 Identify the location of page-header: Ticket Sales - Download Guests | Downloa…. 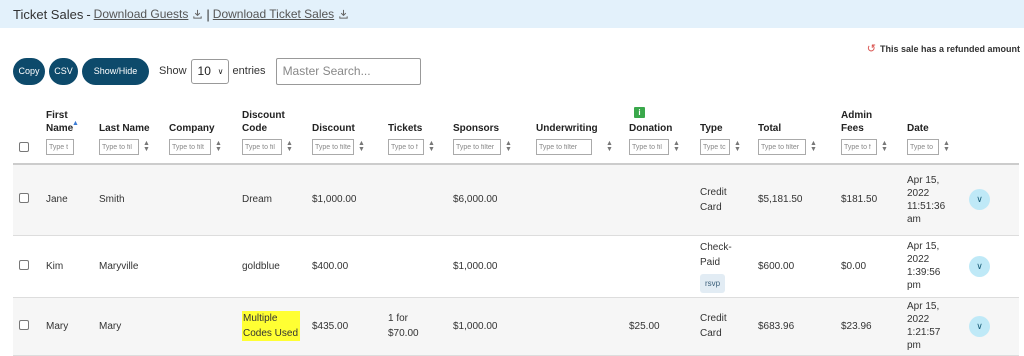
(512, 14).